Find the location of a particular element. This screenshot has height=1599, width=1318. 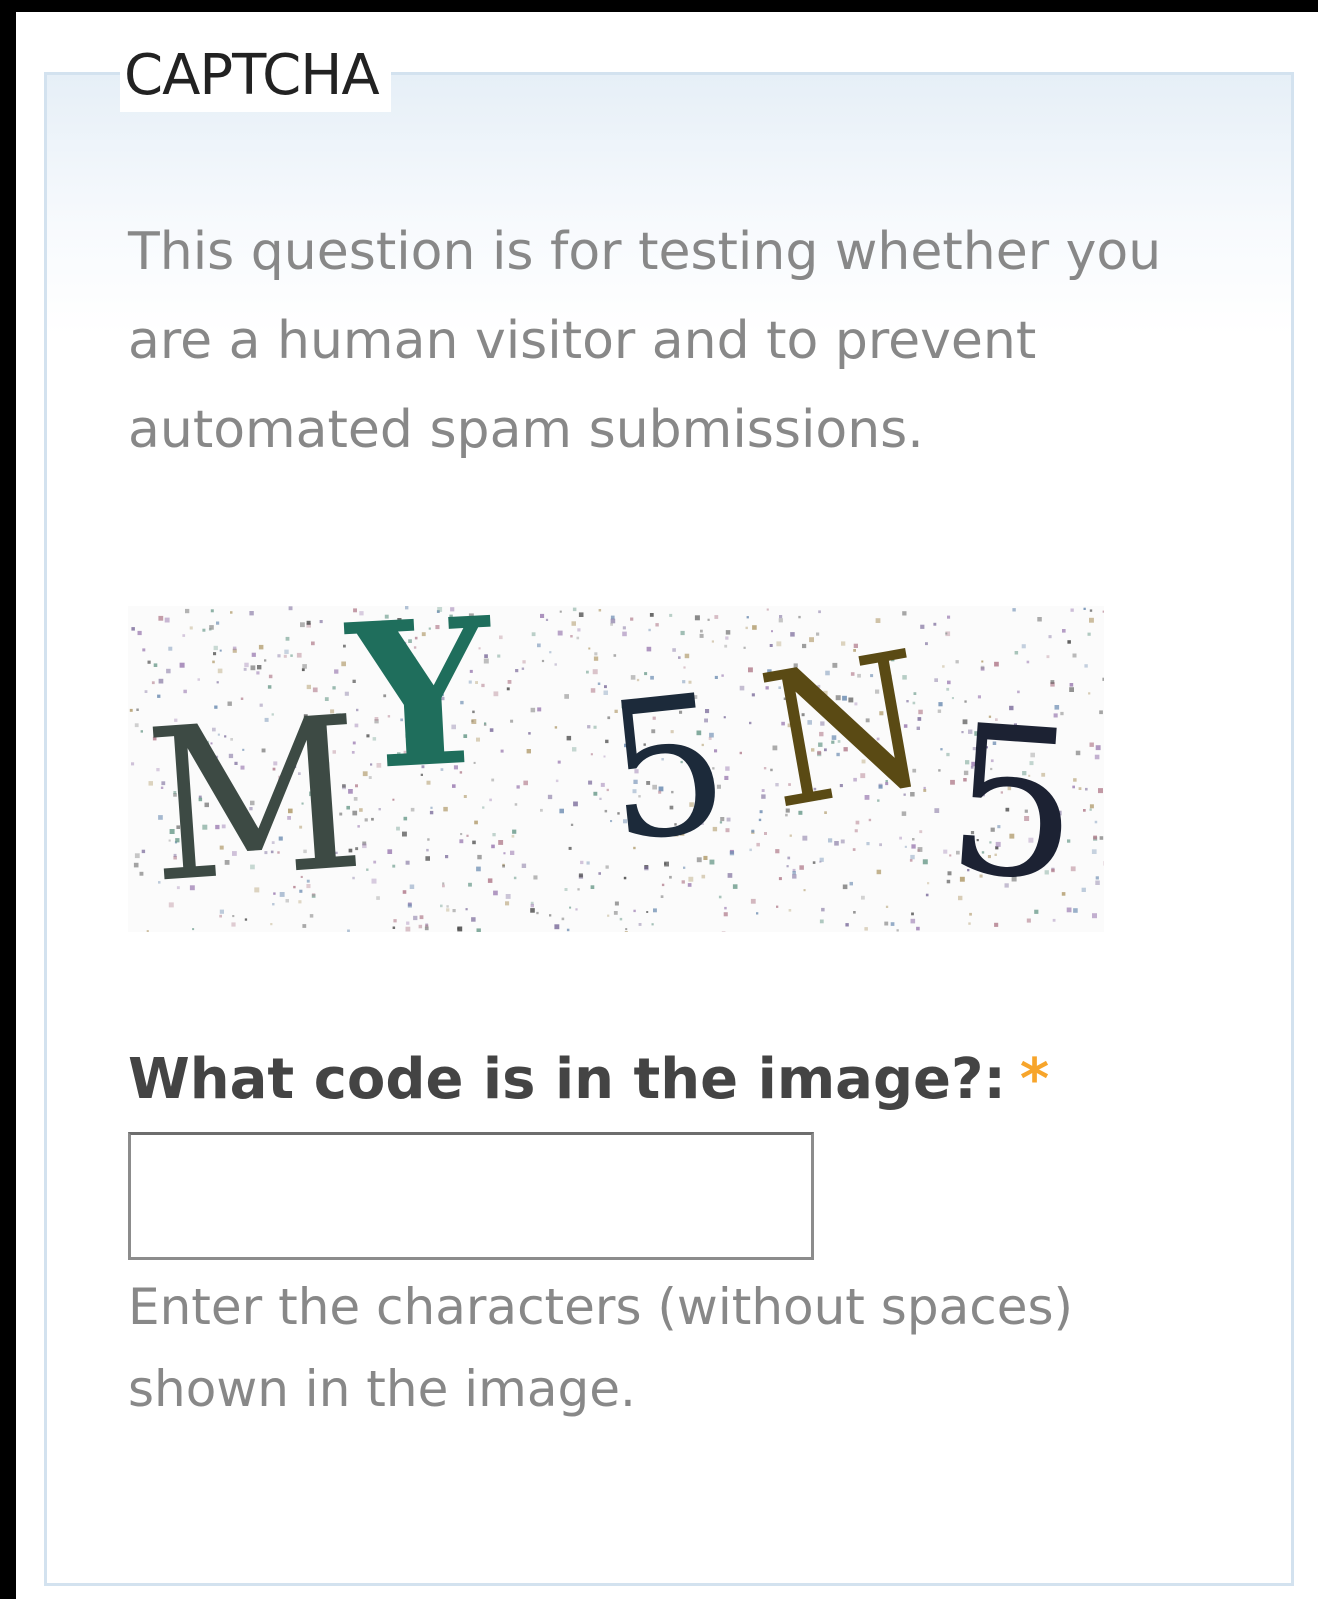

captcha-code-input is located at coordinates (471, 1196).